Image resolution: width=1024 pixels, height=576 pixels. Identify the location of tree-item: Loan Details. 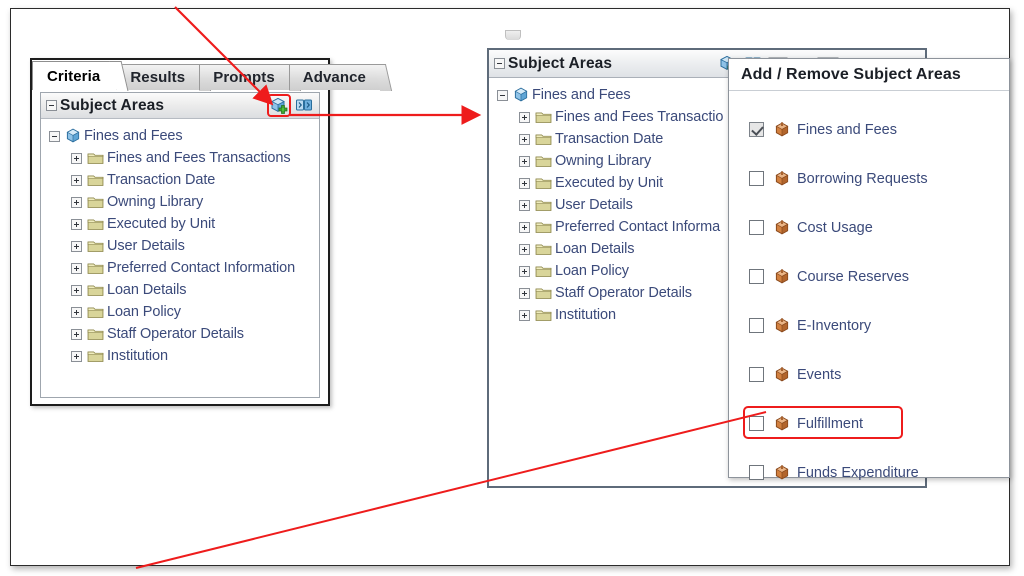
(184, 290).